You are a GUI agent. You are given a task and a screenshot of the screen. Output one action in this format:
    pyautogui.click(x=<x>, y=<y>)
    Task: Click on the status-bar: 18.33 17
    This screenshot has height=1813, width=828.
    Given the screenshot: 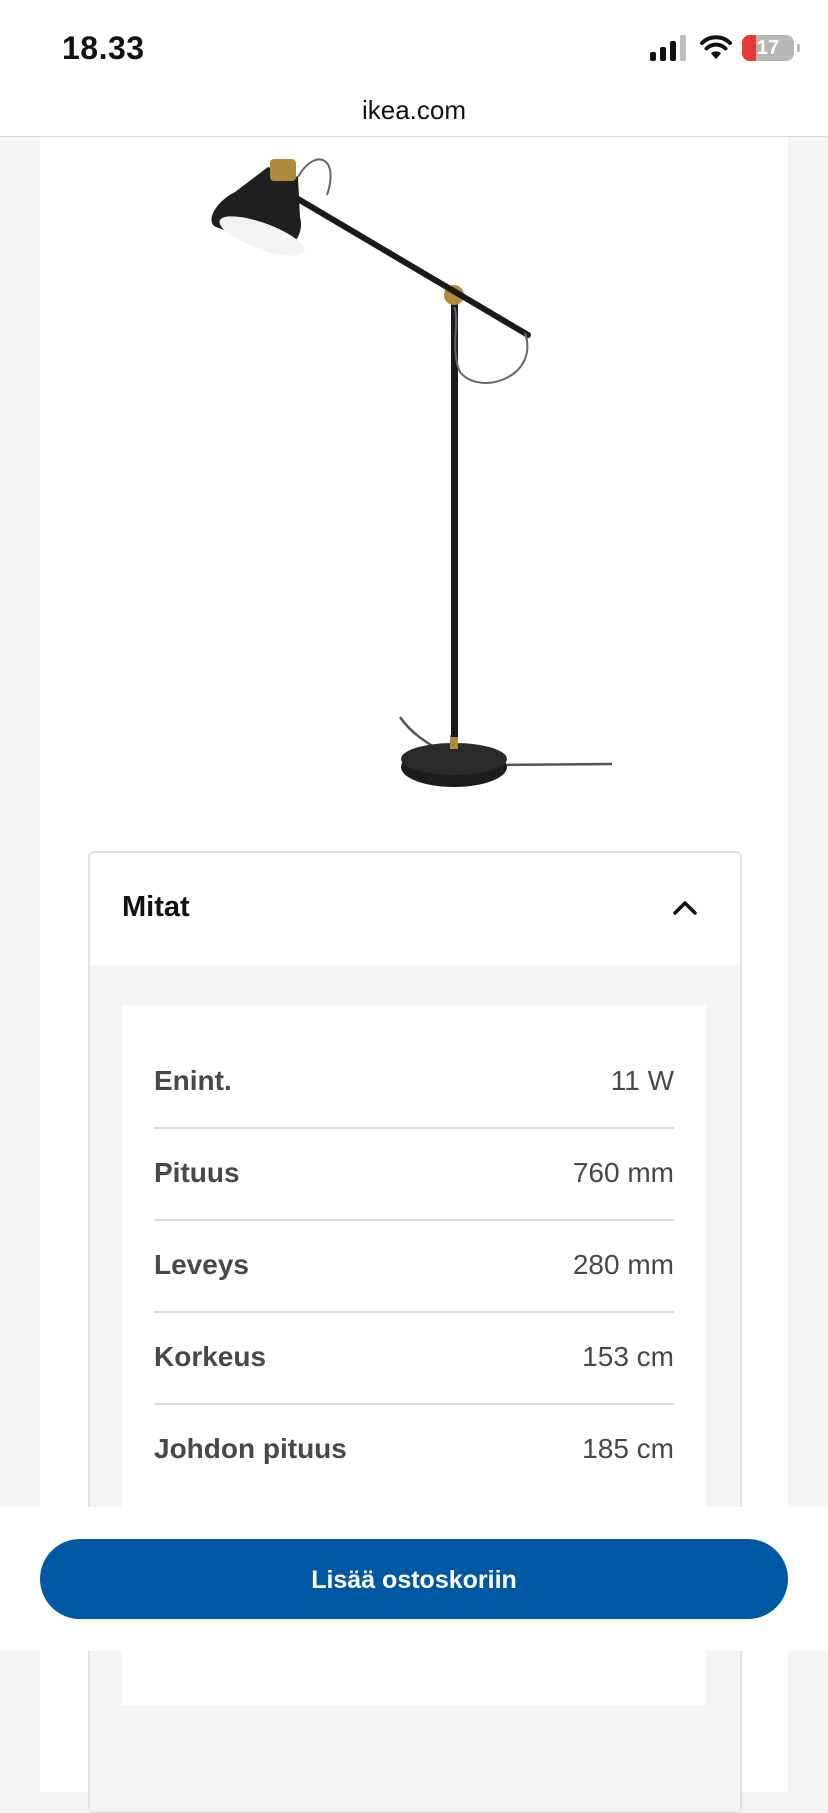 What is the action you would take?
    pyautogui.click(x=414, y=50)
    